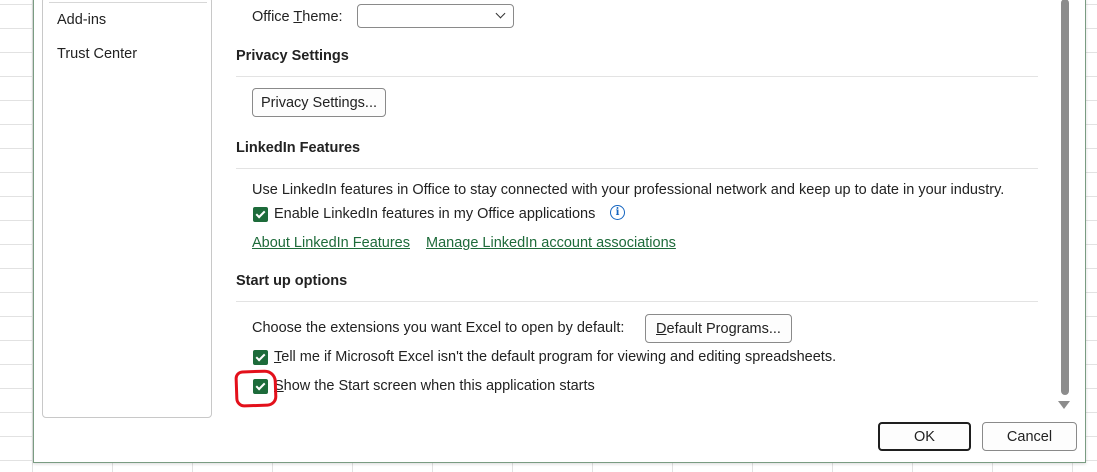 Image resolution: width=1097 pixels, height=472 pixels. What do you see at coordinates (500, 13) in the screenshot?
I see `chevron-down-icon` at bounding box center [500, 13].